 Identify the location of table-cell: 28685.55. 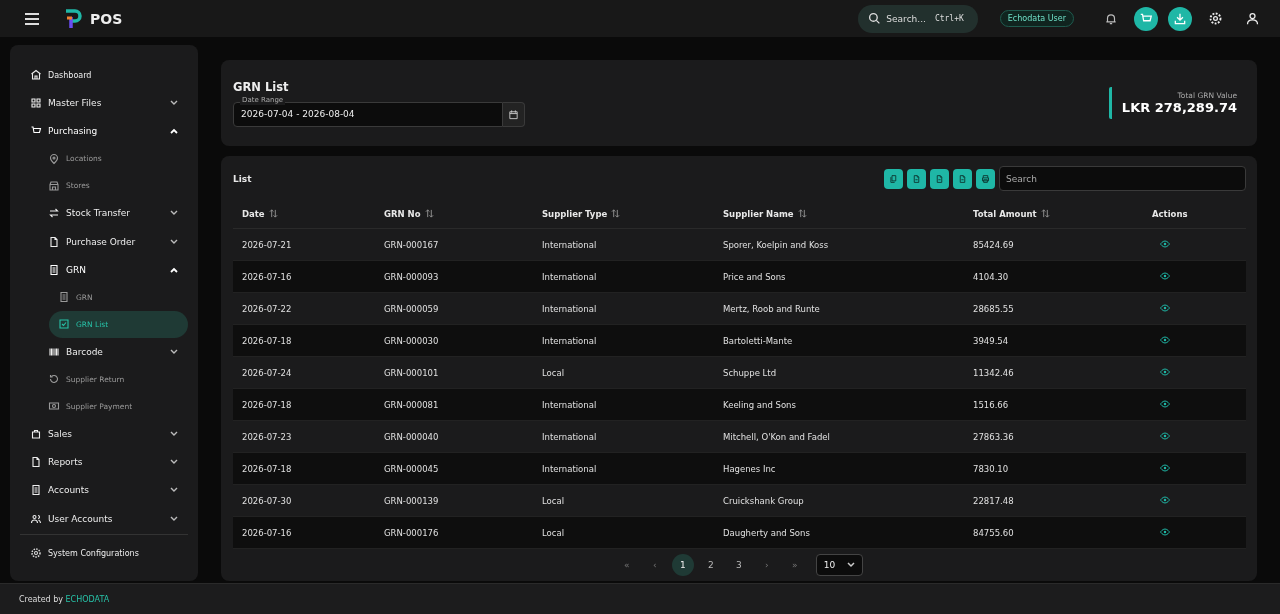
(1053, 308).